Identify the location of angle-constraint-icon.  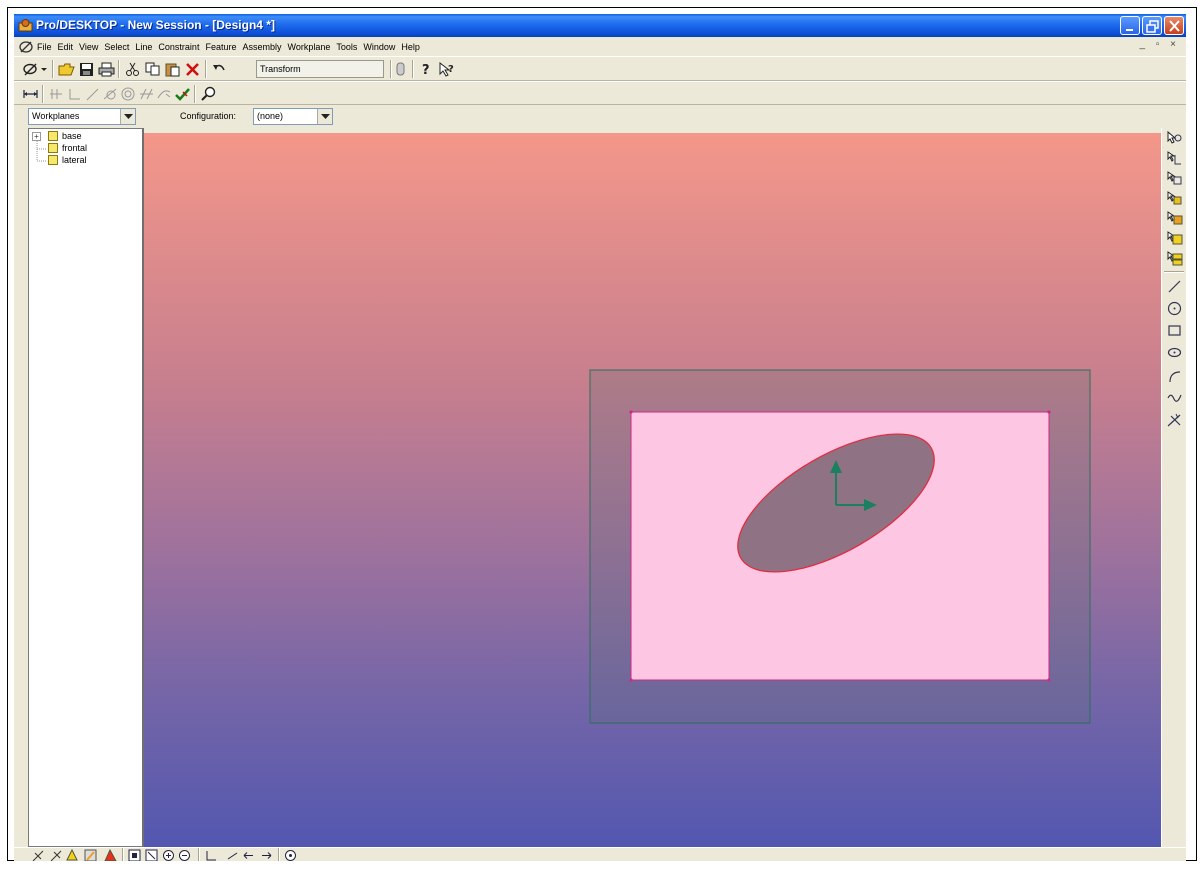
(92, 94).